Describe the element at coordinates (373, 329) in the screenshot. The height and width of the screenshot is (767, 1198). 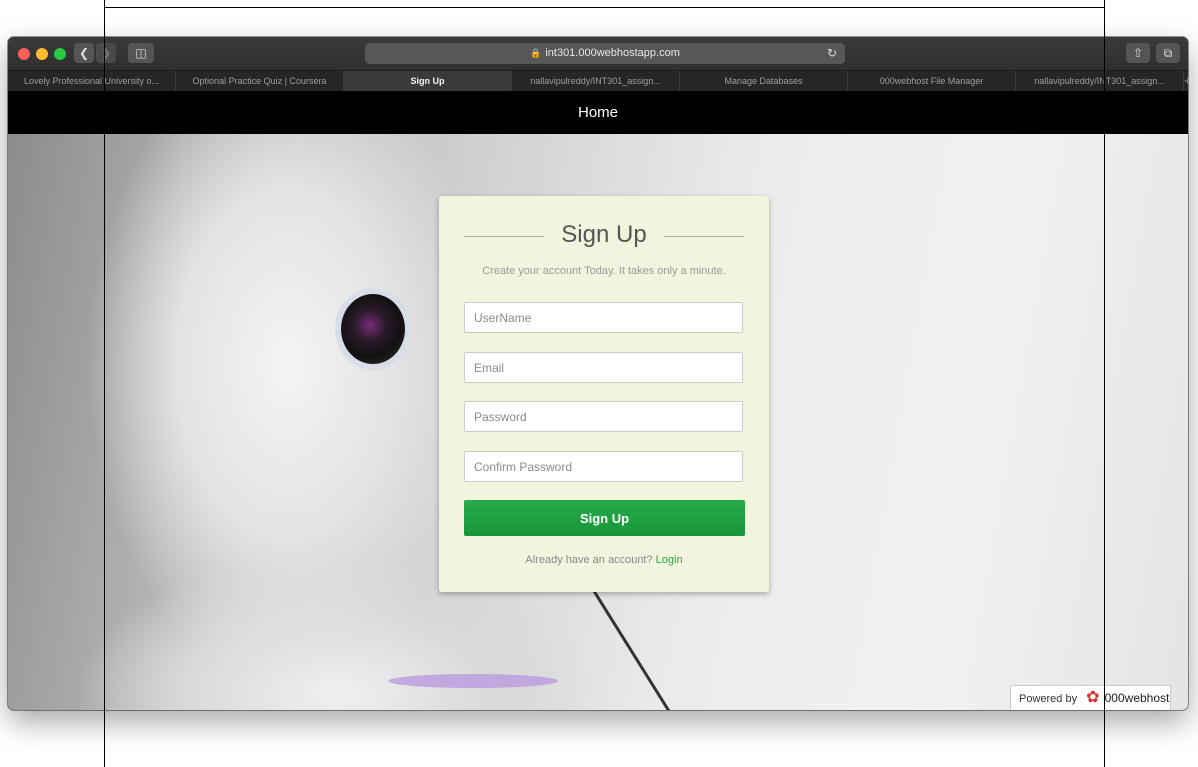
I see `robot-eye-image` at that location.